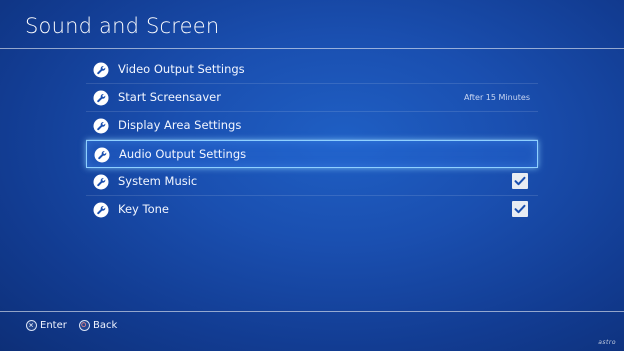  Describe the element at coordinates (122, 26) in the screenshot. I see `page-title: Sound and Screen` at that location.